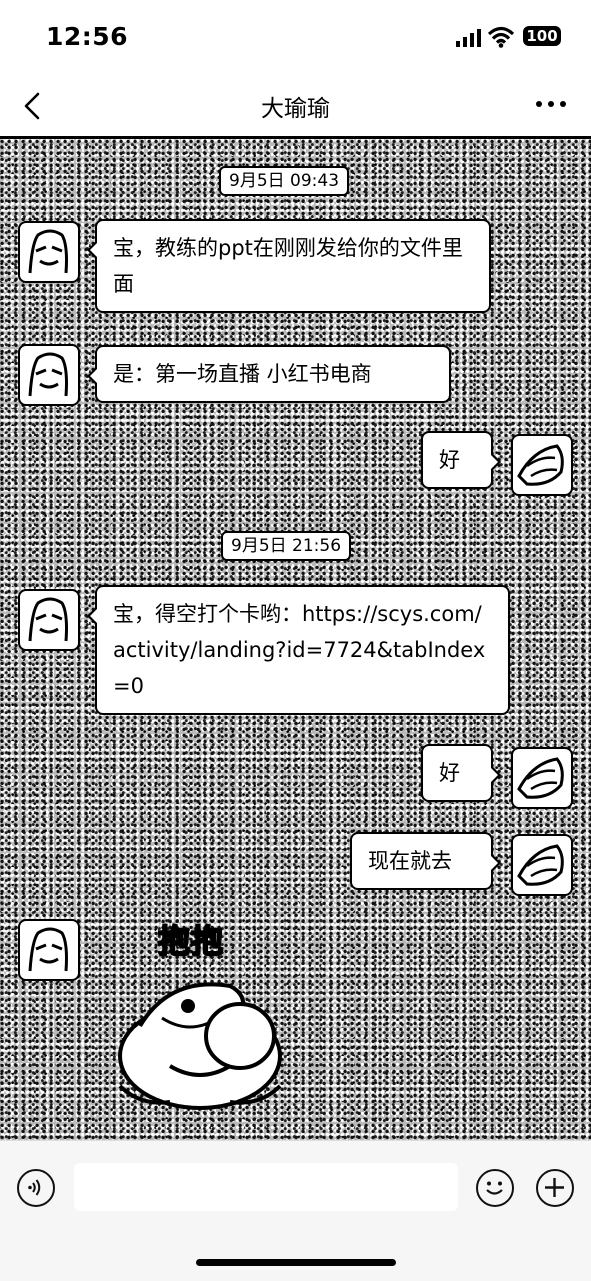 The height and width of the screenshot is (1281, 591). Describe the element at coordinates (269, 374) in the screenshot. I see `incoming-message-bubble: 是：第一场直播 小红书电商` at that location.